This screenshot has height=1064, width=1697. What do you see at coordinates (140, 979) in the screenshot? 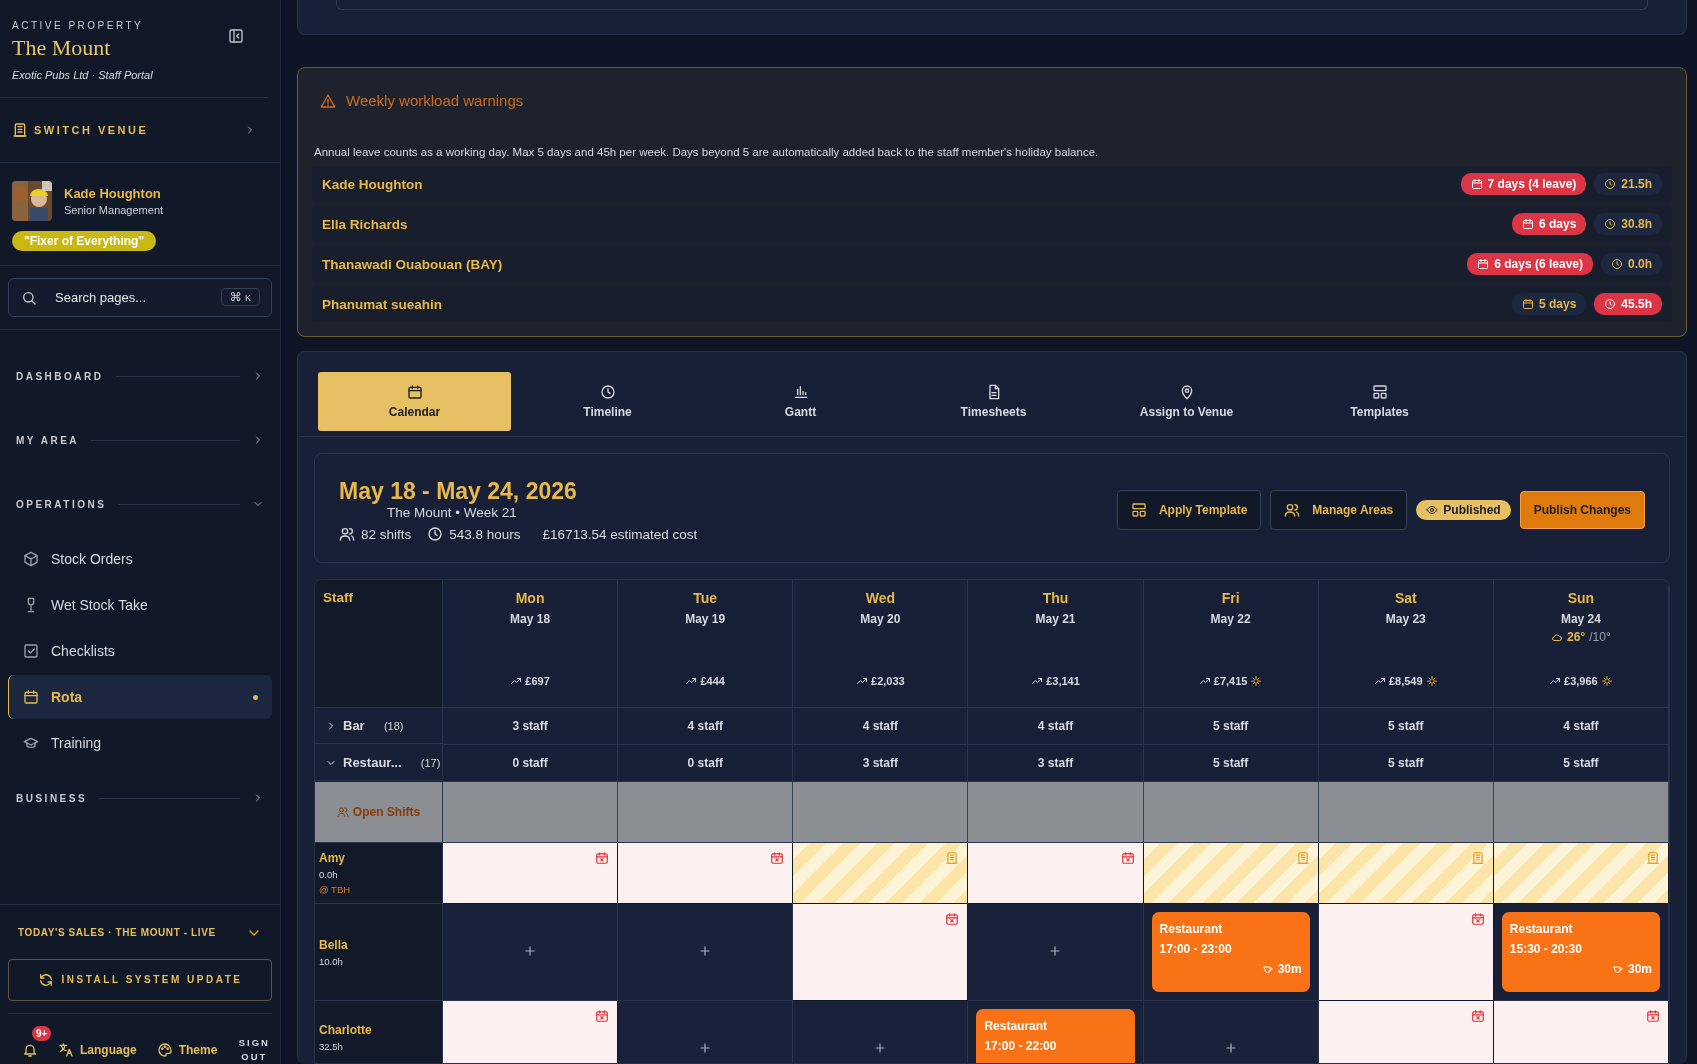
I see `install-update-button: INSTALL SYSTEM UPDATE` at bounding box center [140, 979].